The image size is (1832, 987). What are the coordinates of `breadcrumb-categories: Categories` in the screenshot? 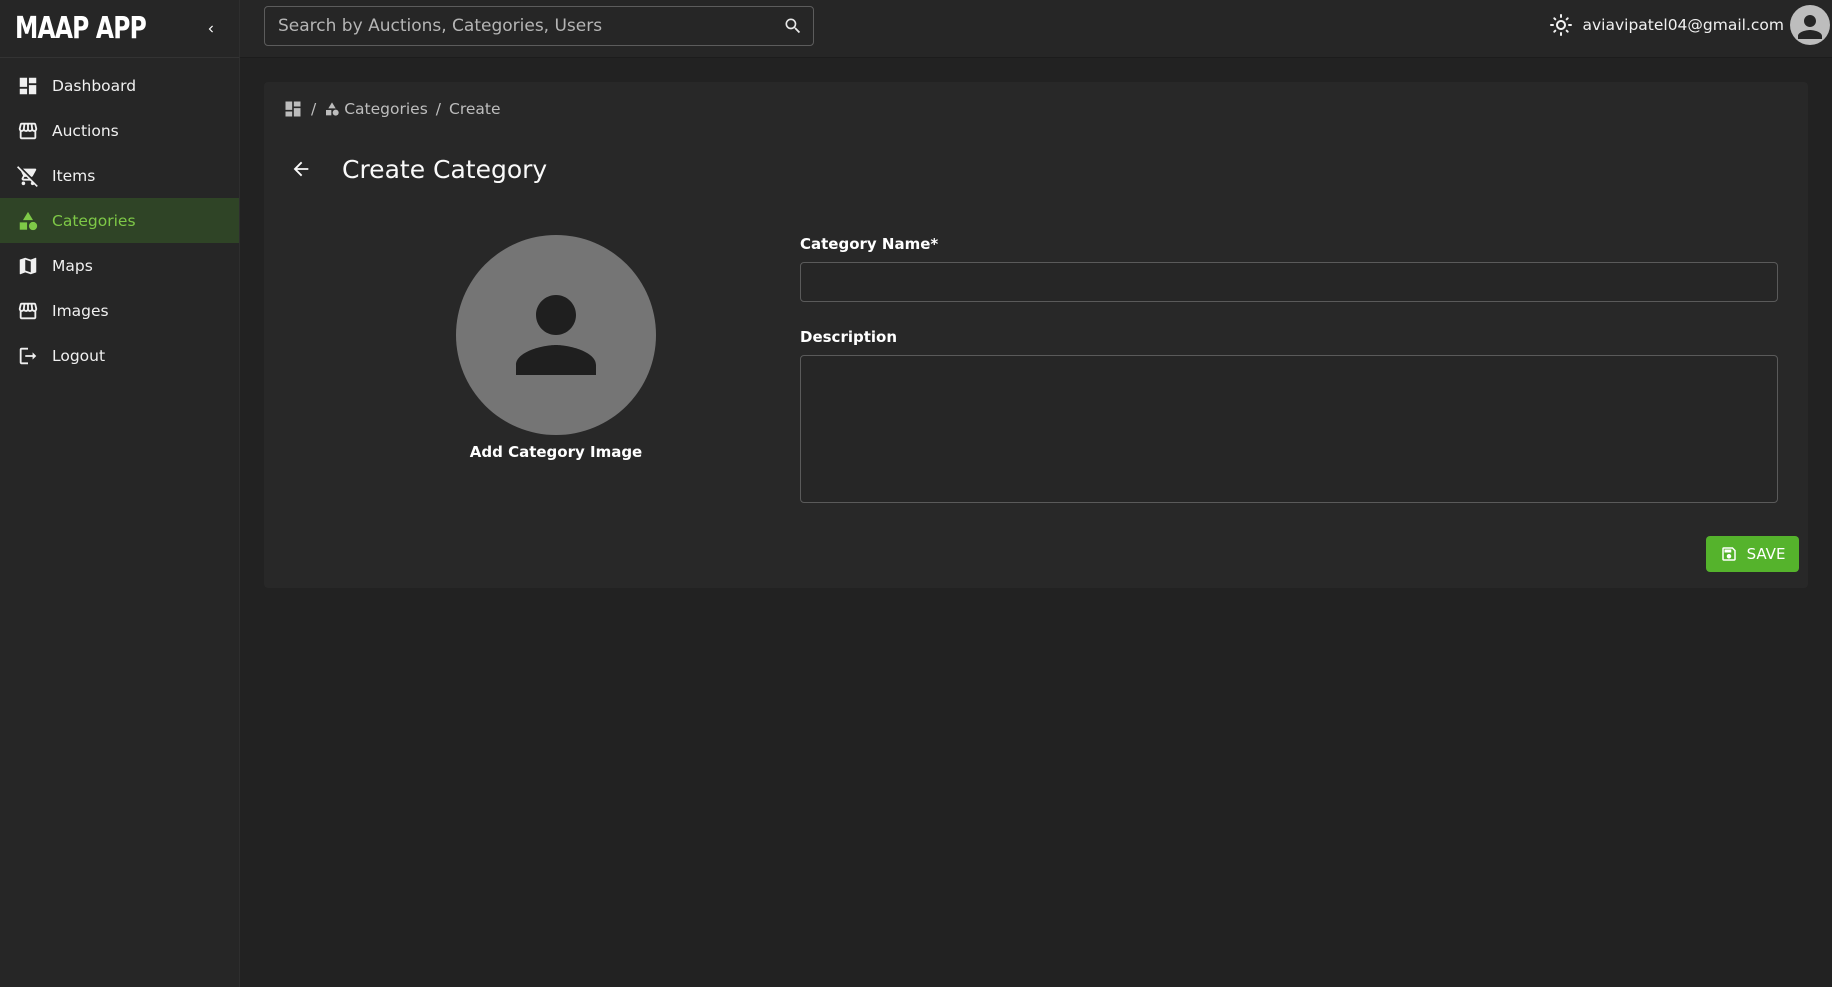 It's located at (376, 109).